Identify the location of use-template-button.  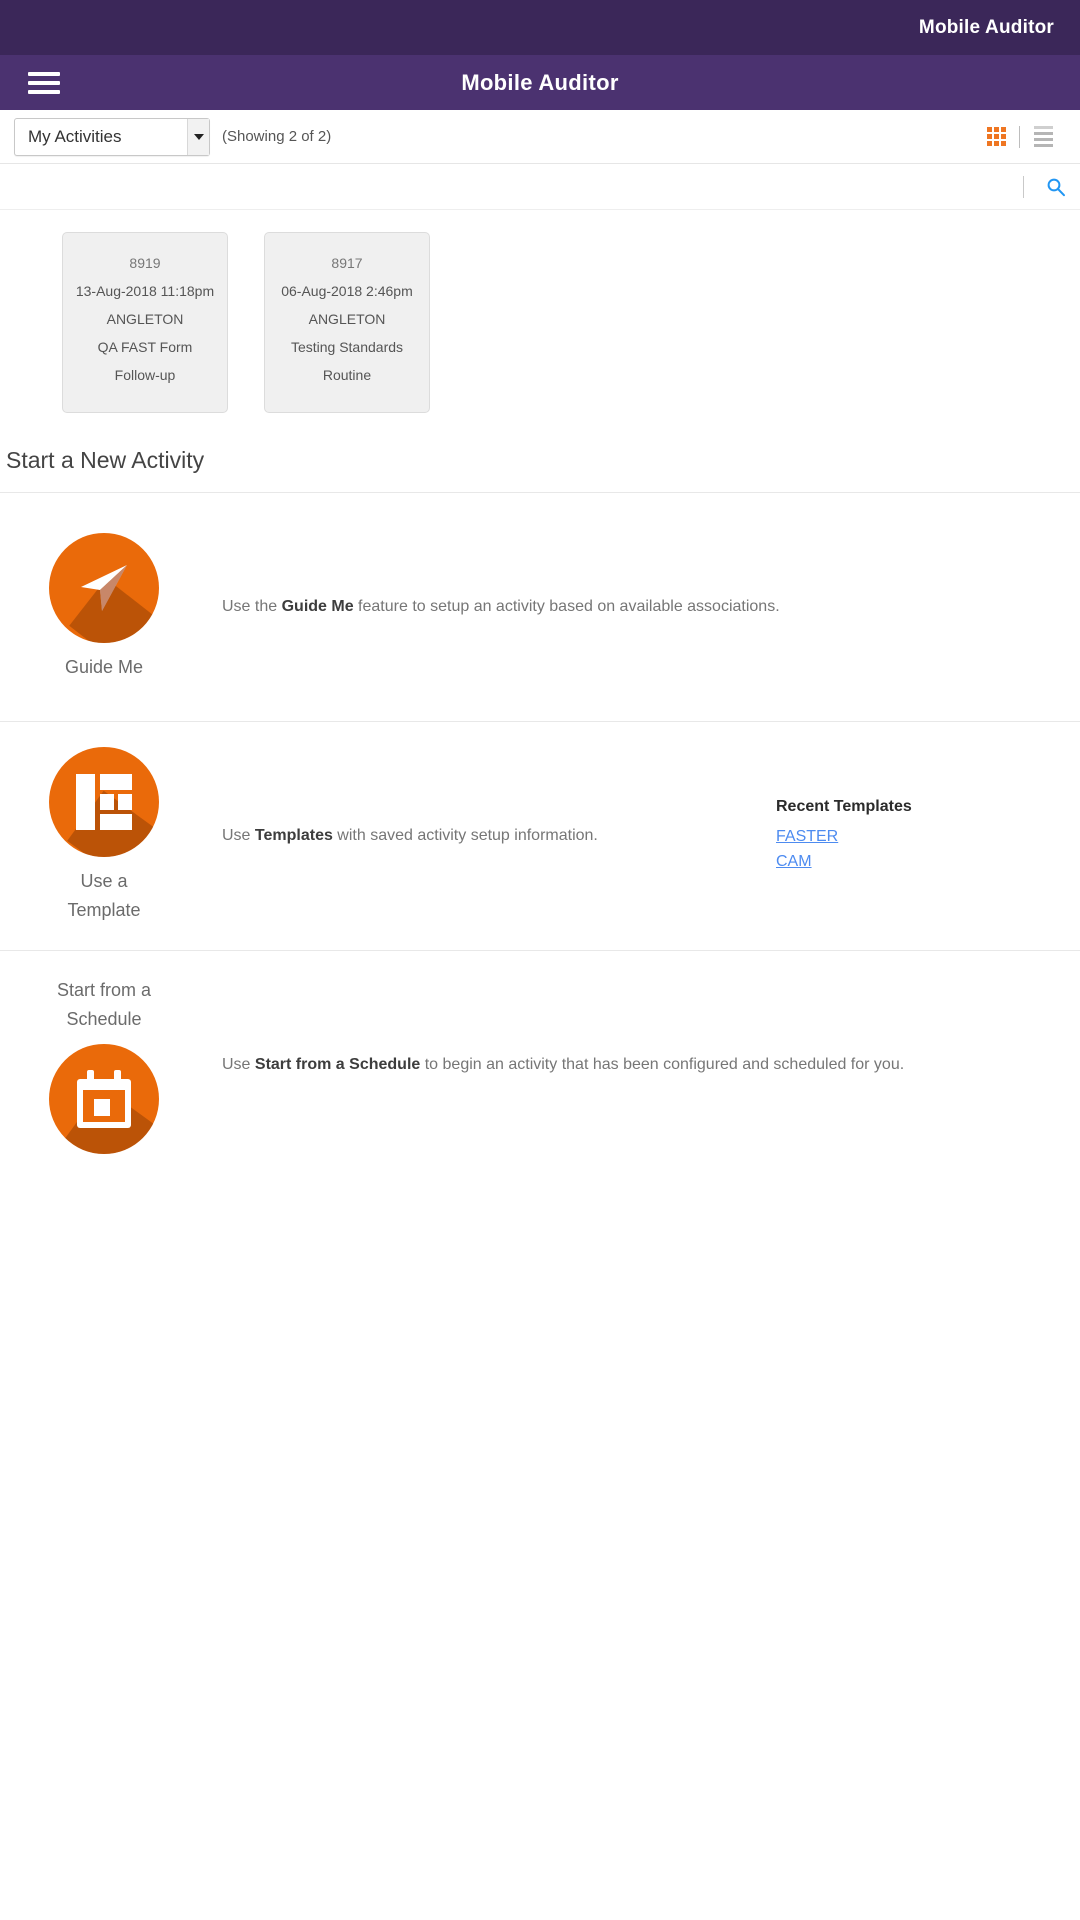
(104, 802).